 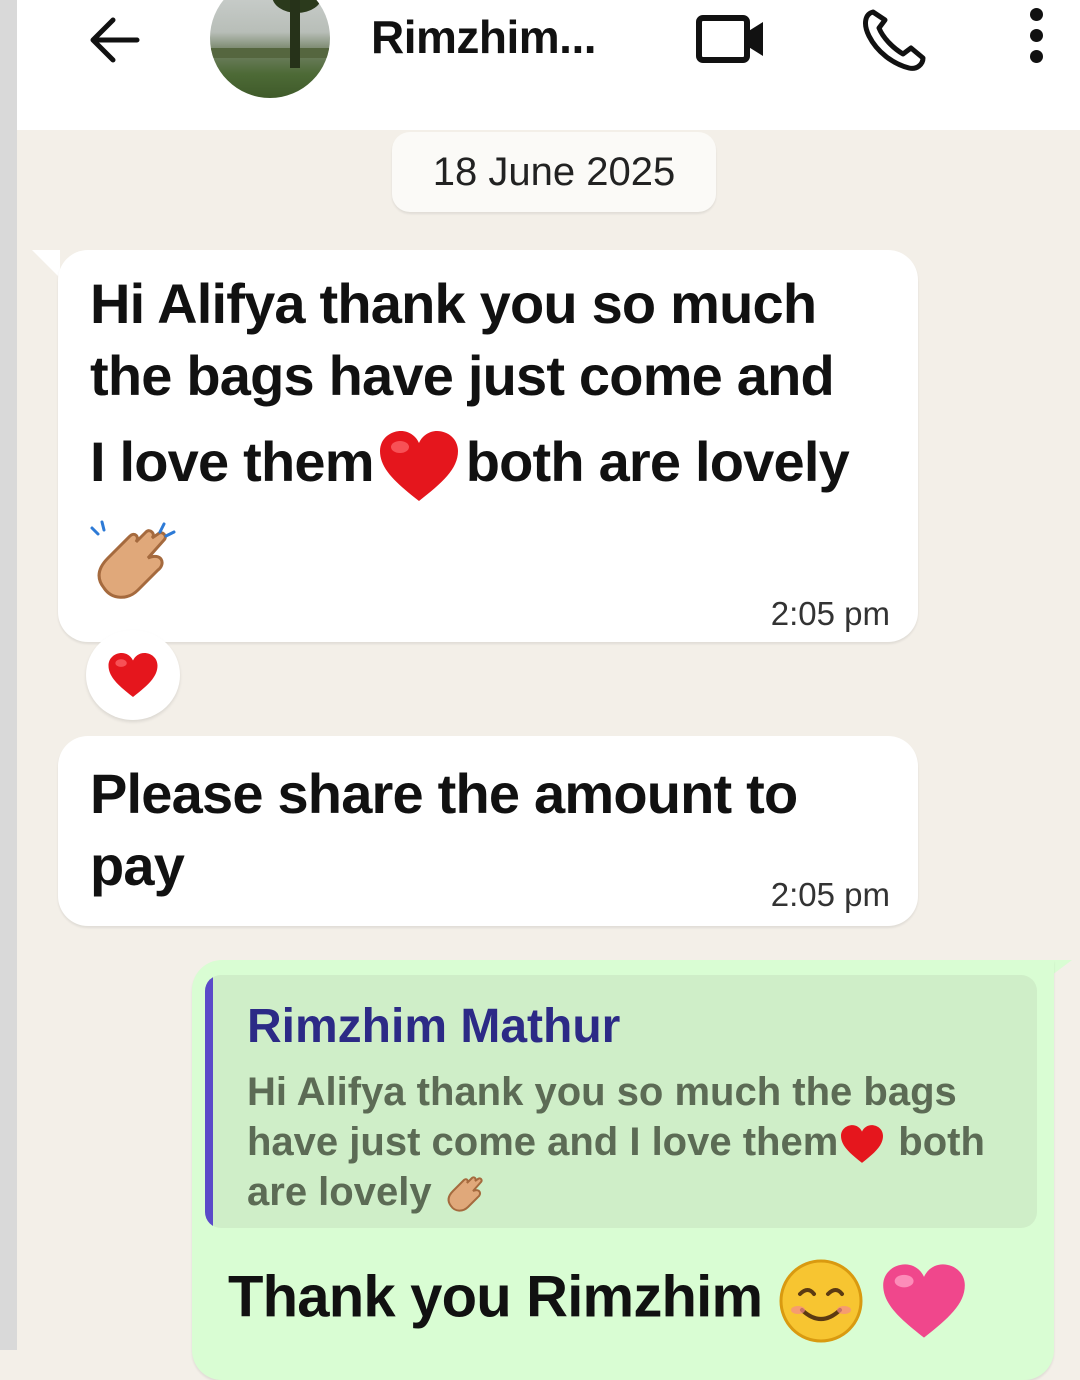 What do you see at coordinates (462, 375) in the screenshot?
I see `message-line: the bags have just come and` at bounding box center [462, 375].